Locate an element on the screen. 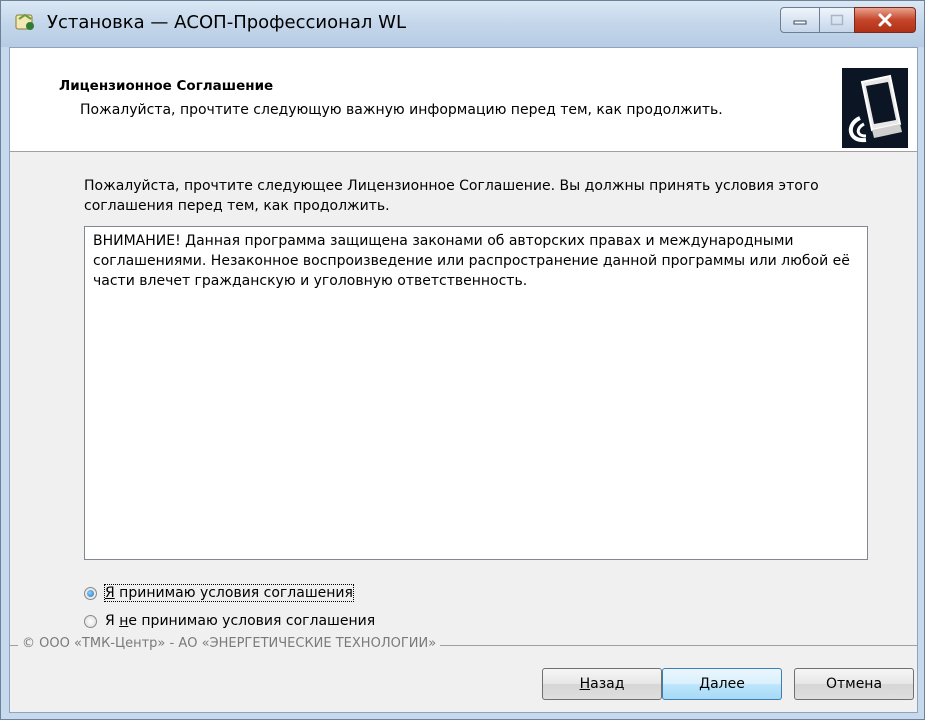  decline-license-radio: Я не принимаю условия соглашения is located at coordinates (229, 621).